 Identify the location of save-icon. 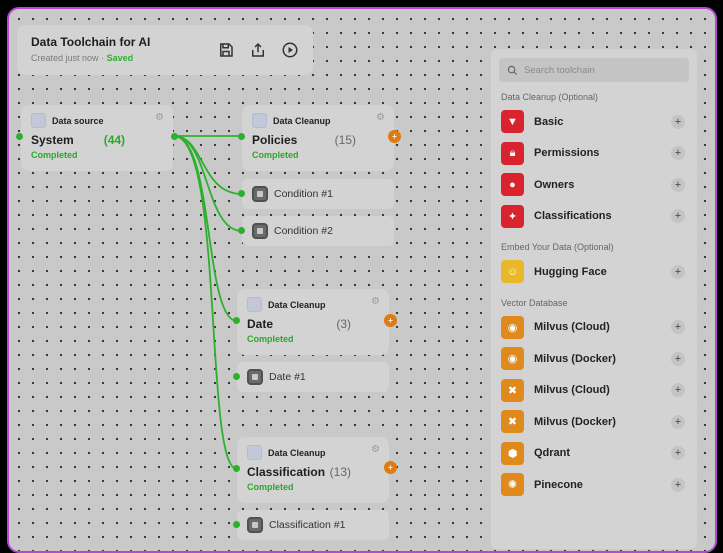
(226, 50).